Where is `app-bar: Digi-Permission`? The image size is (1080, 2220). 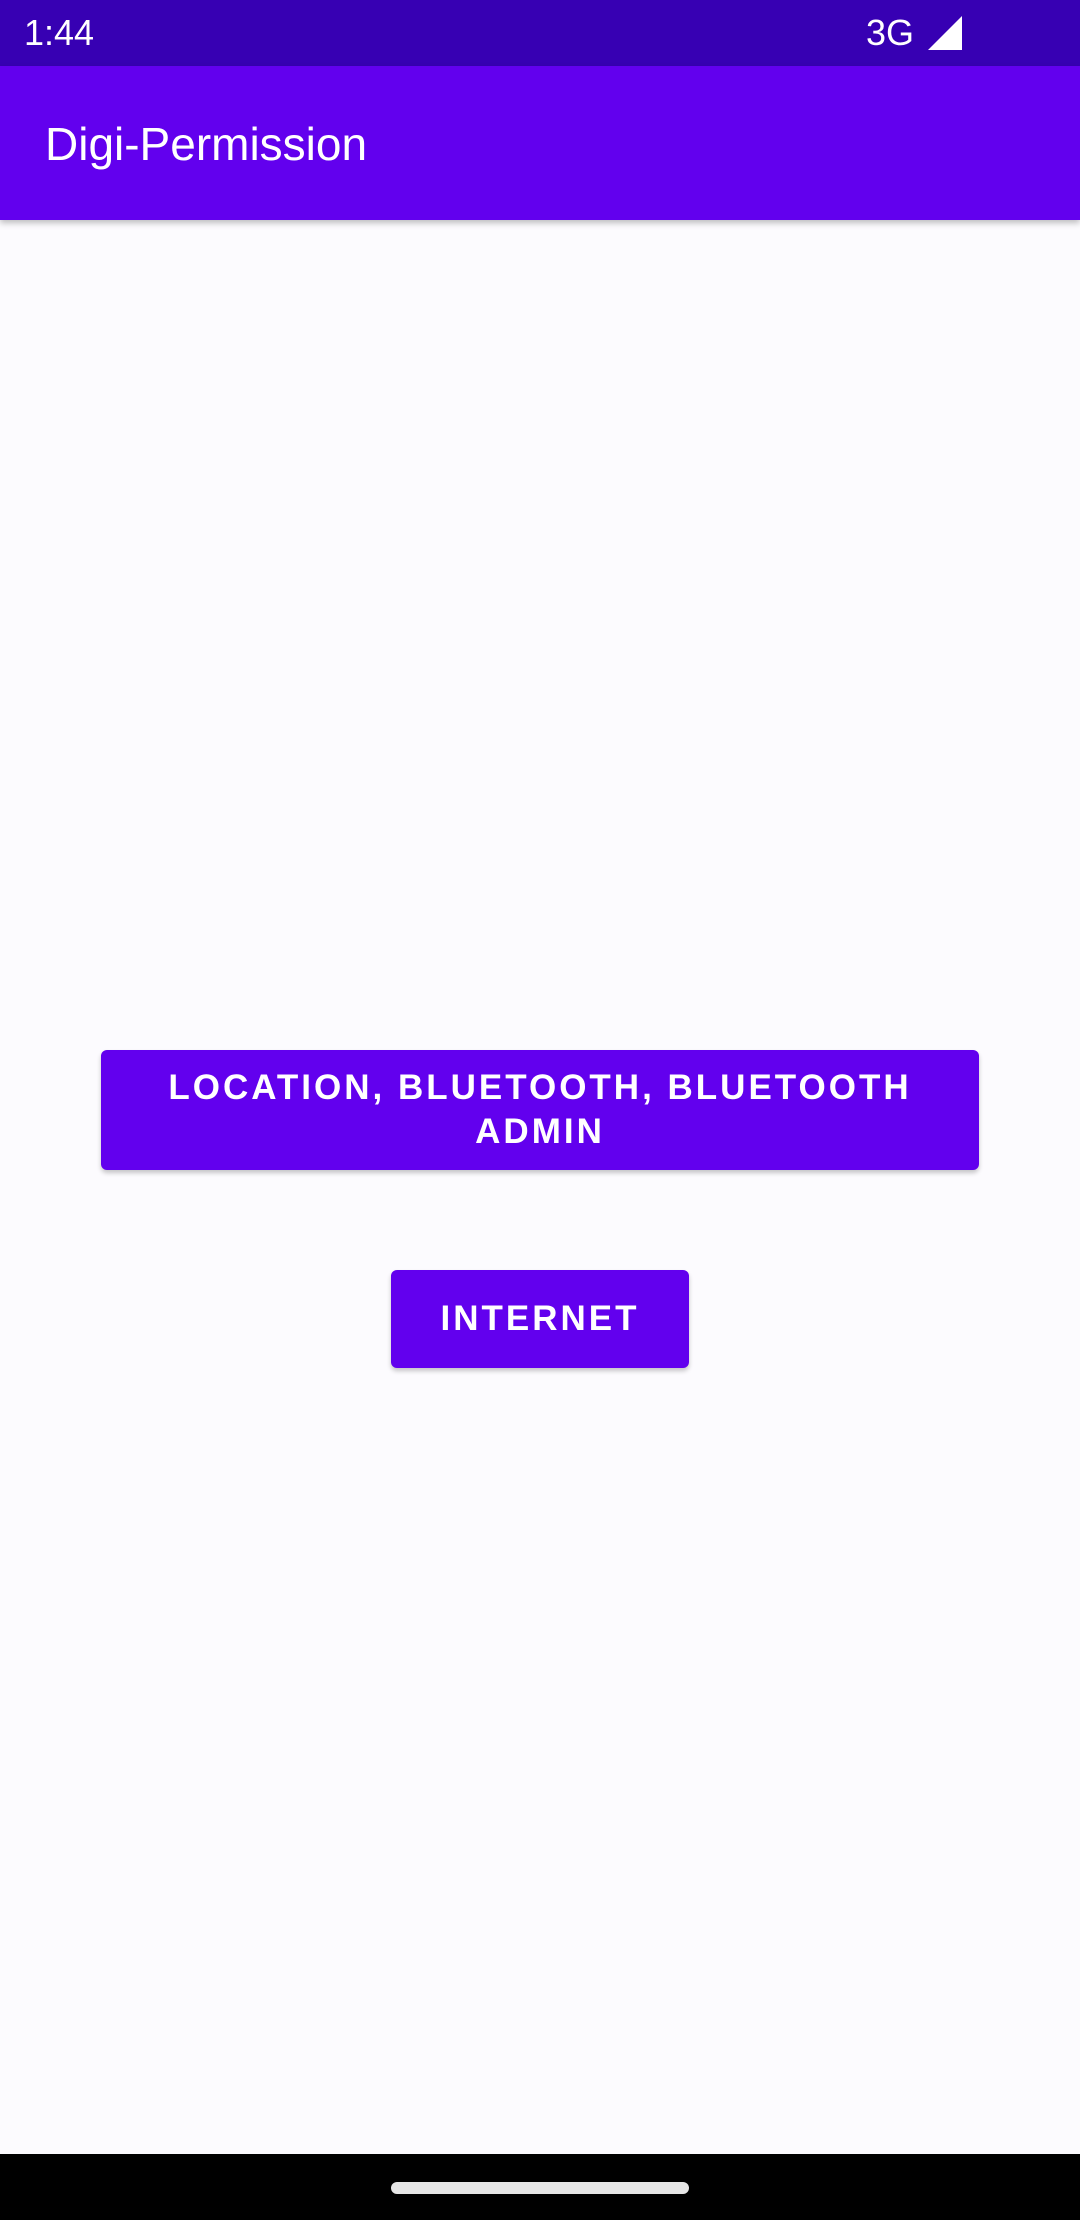
app-bar: Digi-Permission is located at coordinates (540, 143).